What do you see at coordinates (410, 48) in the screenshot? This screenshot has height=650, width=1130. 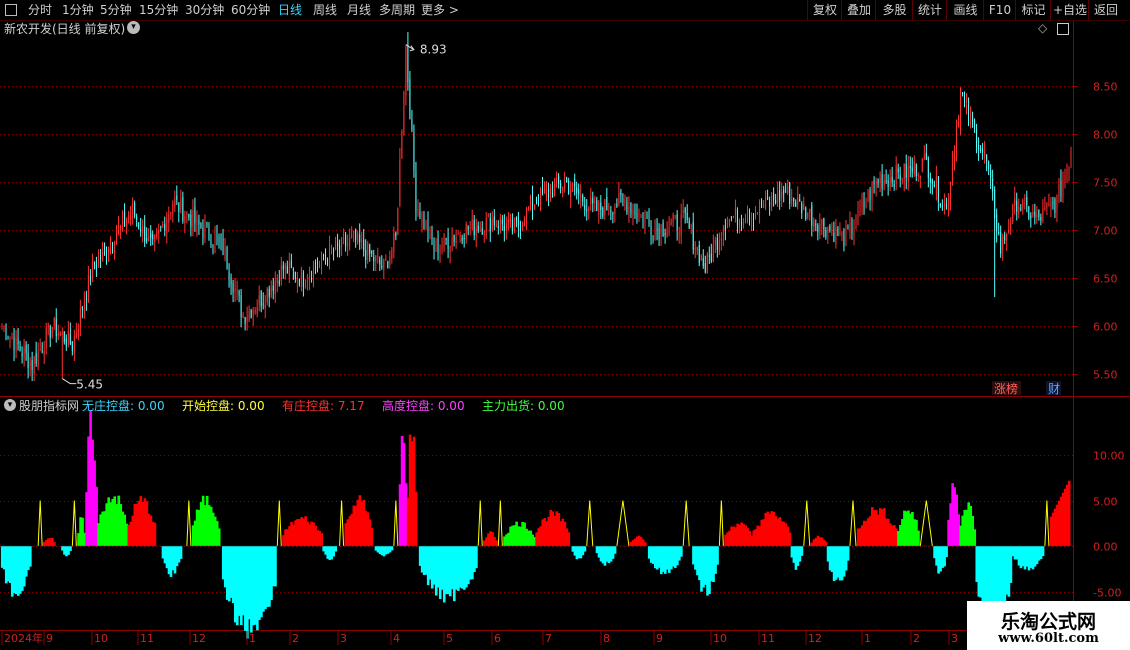 I see `high-marker-arrow` at bounding box center [410, 48].